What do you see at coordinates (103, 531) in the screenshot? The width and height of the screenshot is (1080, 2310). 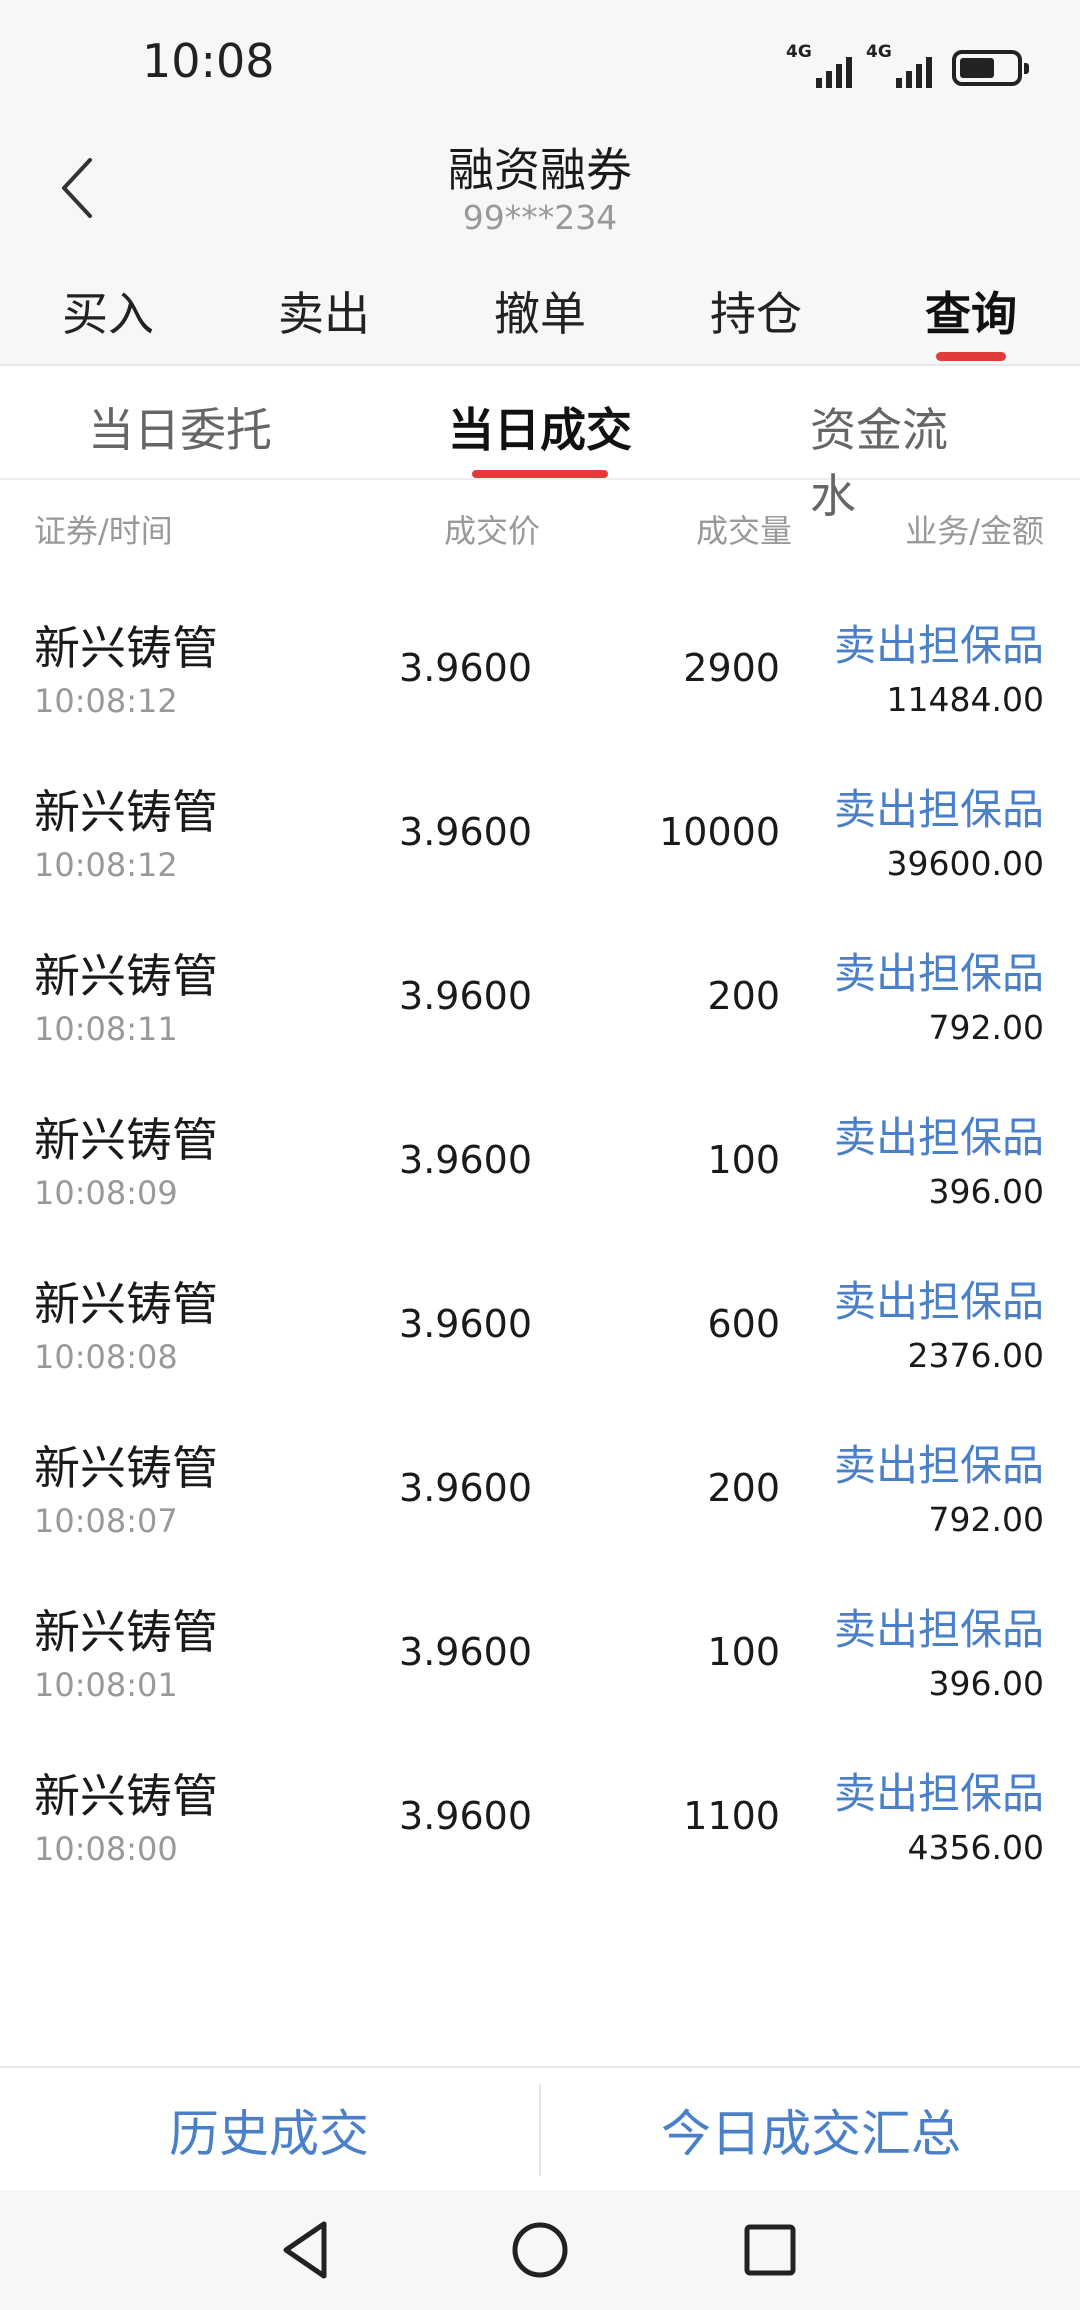 I see `column-header-security-time: 证券/时间` at bounding box center [103, 531].